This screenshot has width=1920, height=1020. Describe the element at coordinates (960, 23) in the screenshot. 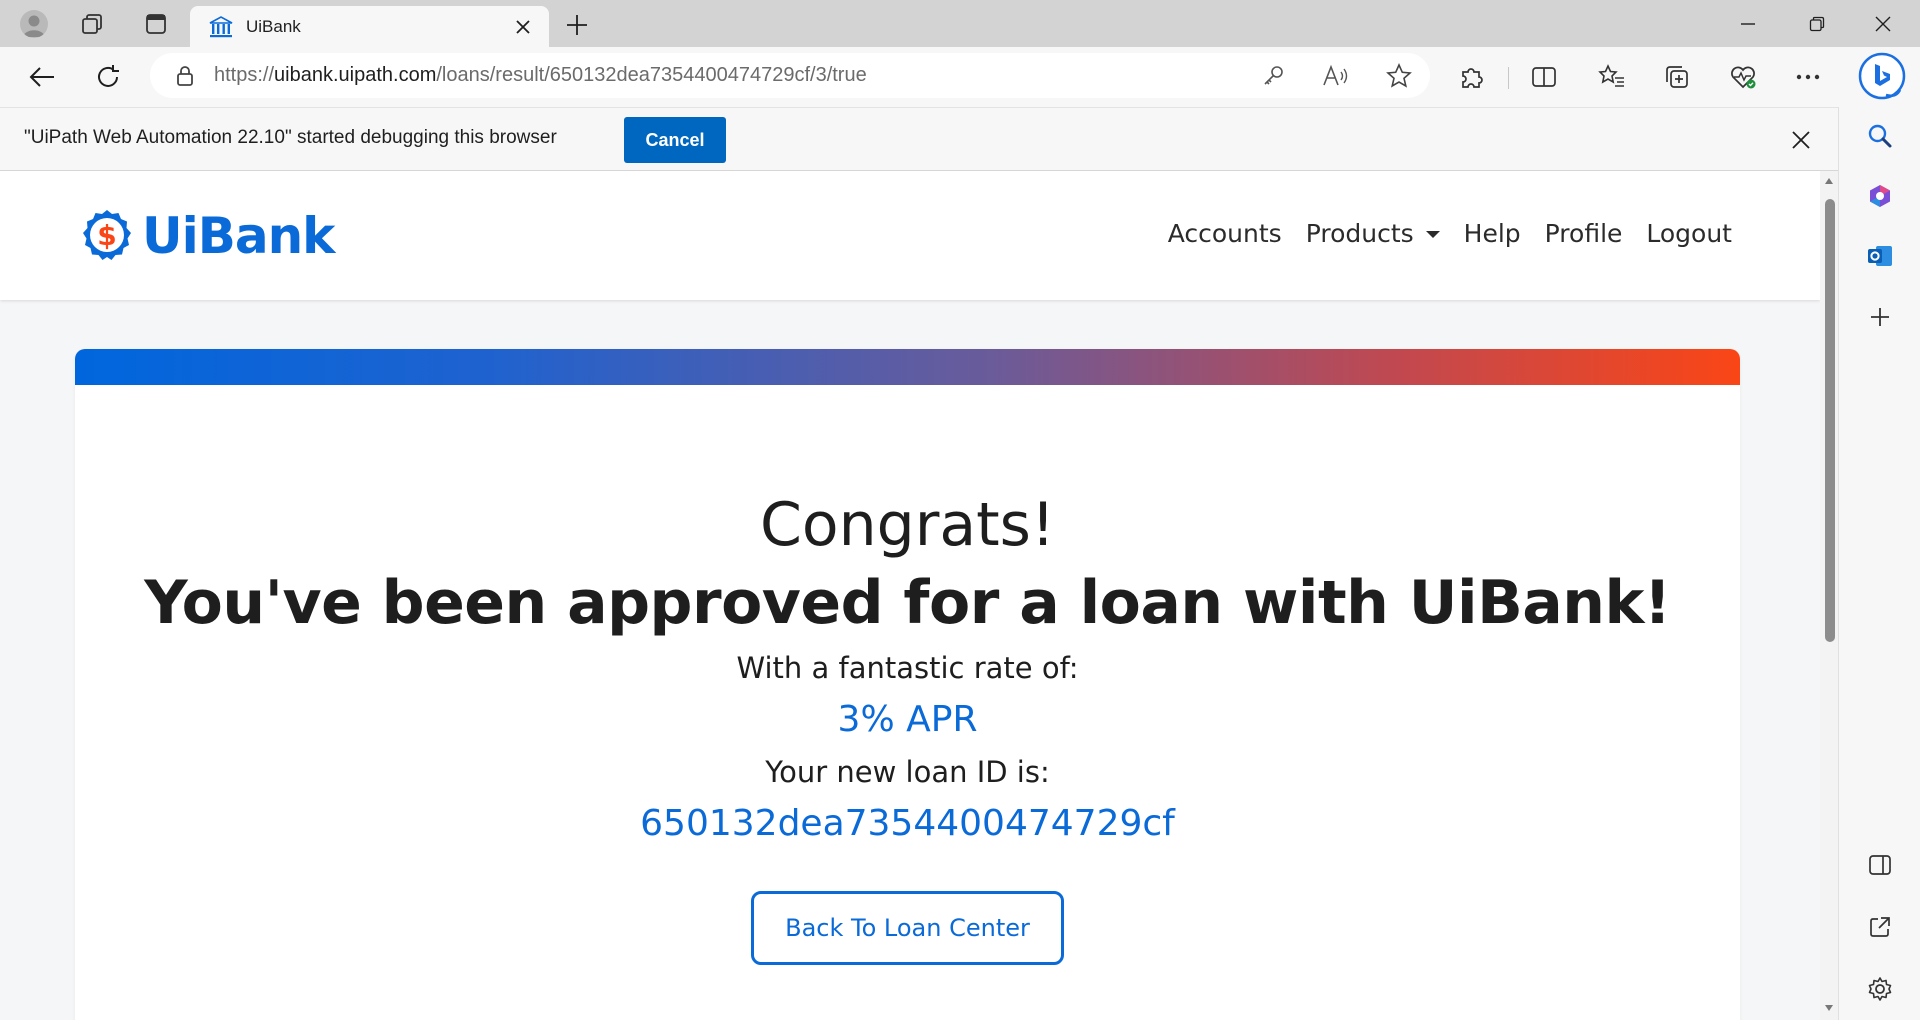

I see `browser-title-bar: UiBank` at that location.